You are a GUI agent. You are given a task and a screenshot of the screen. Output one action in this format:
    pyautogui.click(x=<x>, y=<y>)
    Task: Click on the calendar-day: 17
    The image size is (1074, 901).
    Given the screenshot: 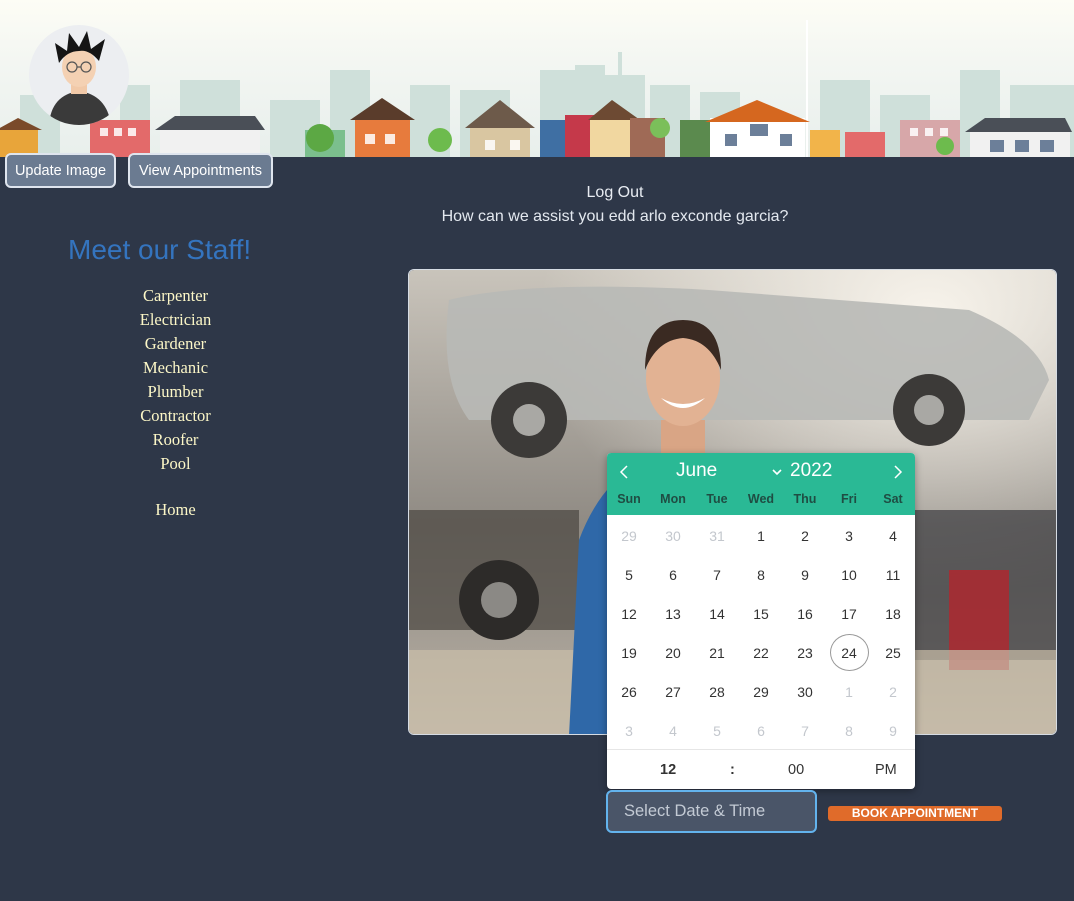 What is the action you would take?
    pyautogui.click(x=849, y=613)
    